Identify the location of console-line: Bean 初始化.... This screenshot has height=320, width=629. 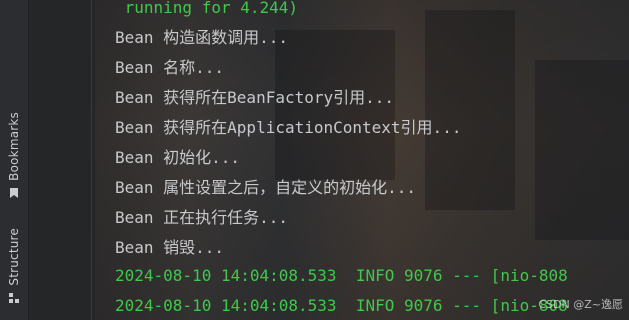
(178, 157).